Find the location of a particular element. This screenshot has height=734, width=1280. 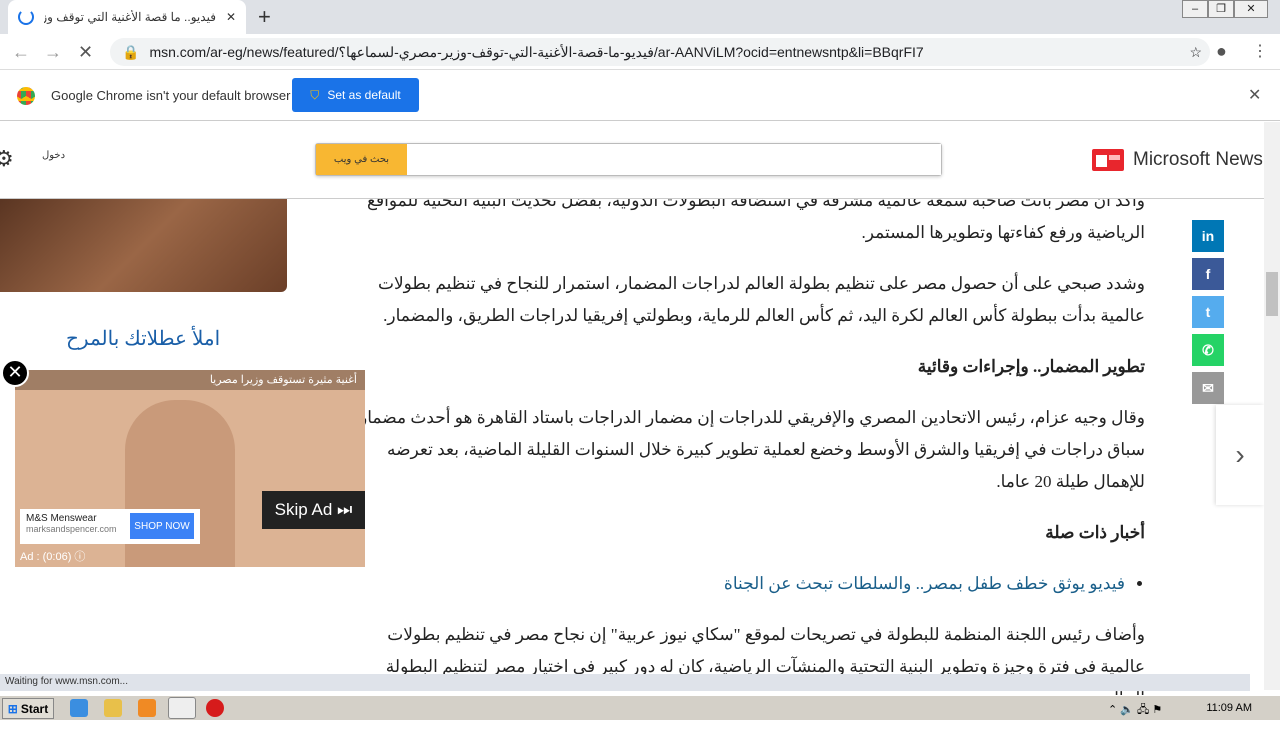

maximize-button: ❐ is located at coordinates (1221, 9).